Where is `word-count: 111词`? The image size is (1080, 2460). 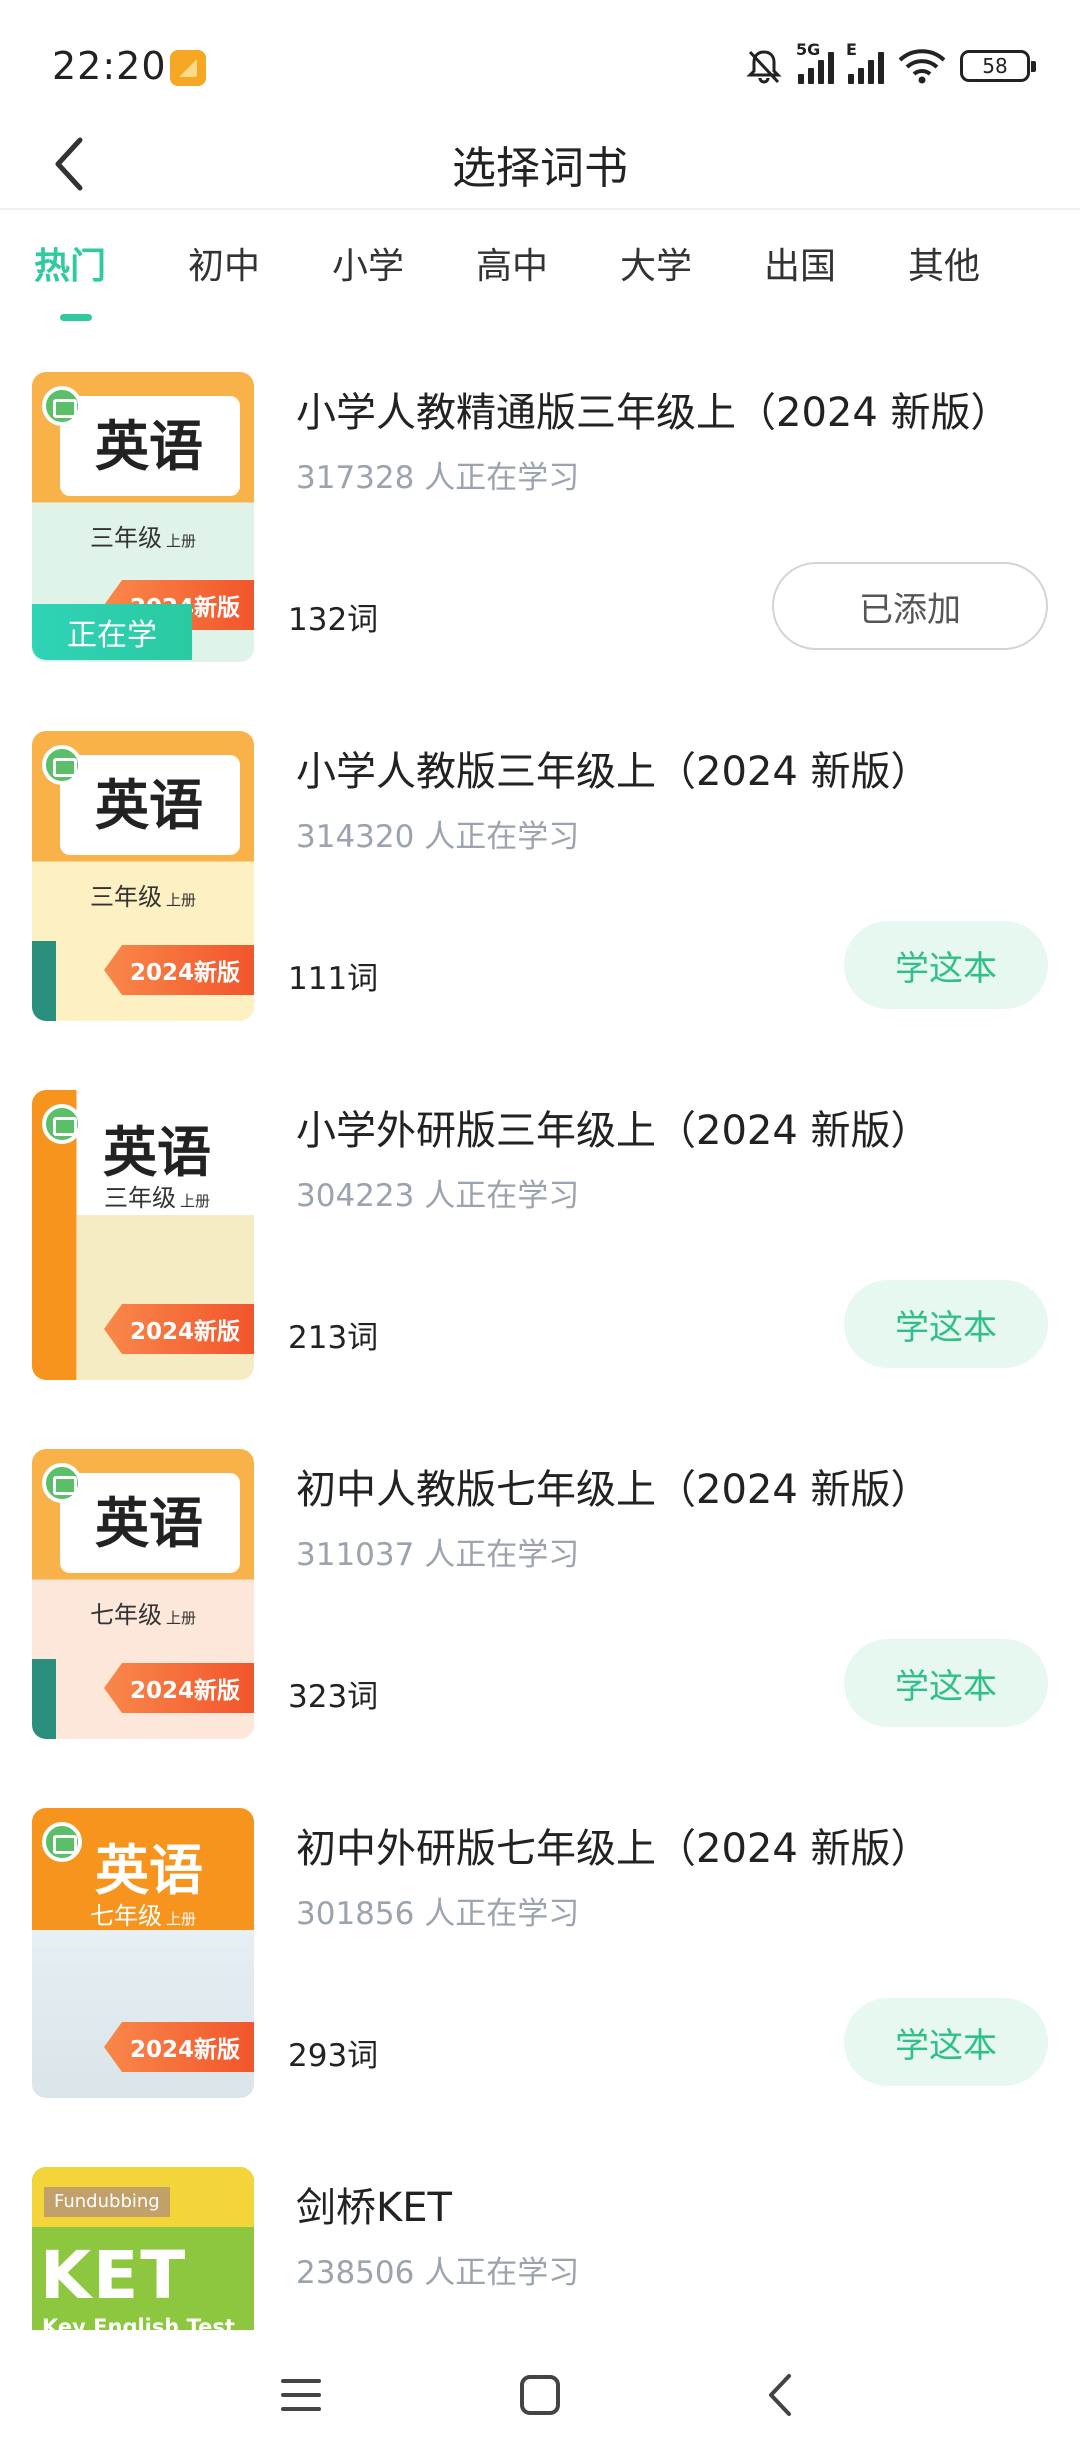 word-count: 111词 is located at coordinates (333, 979).